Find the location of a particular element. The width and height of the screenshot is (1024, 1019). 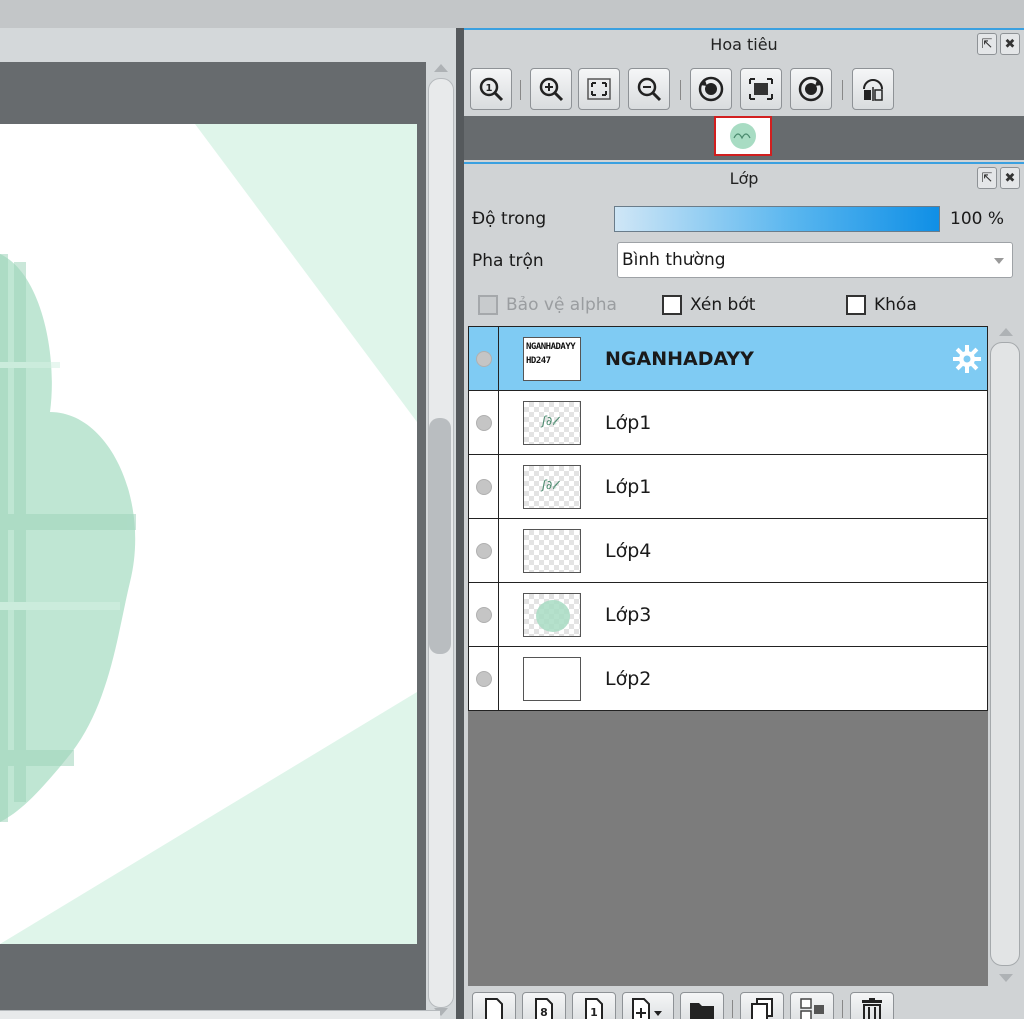

merge-down-button is located at coordinates (812, 1005).